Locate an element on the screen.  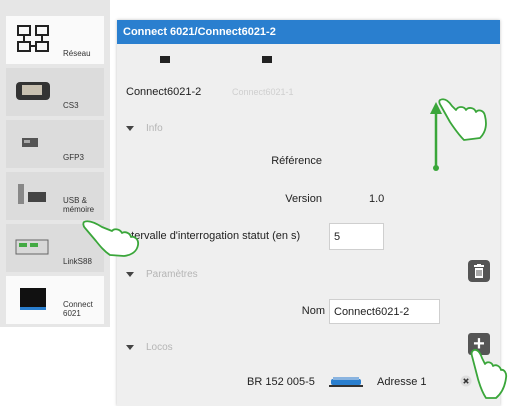
gfp3-device-icon is located at coordinates (30, 142).